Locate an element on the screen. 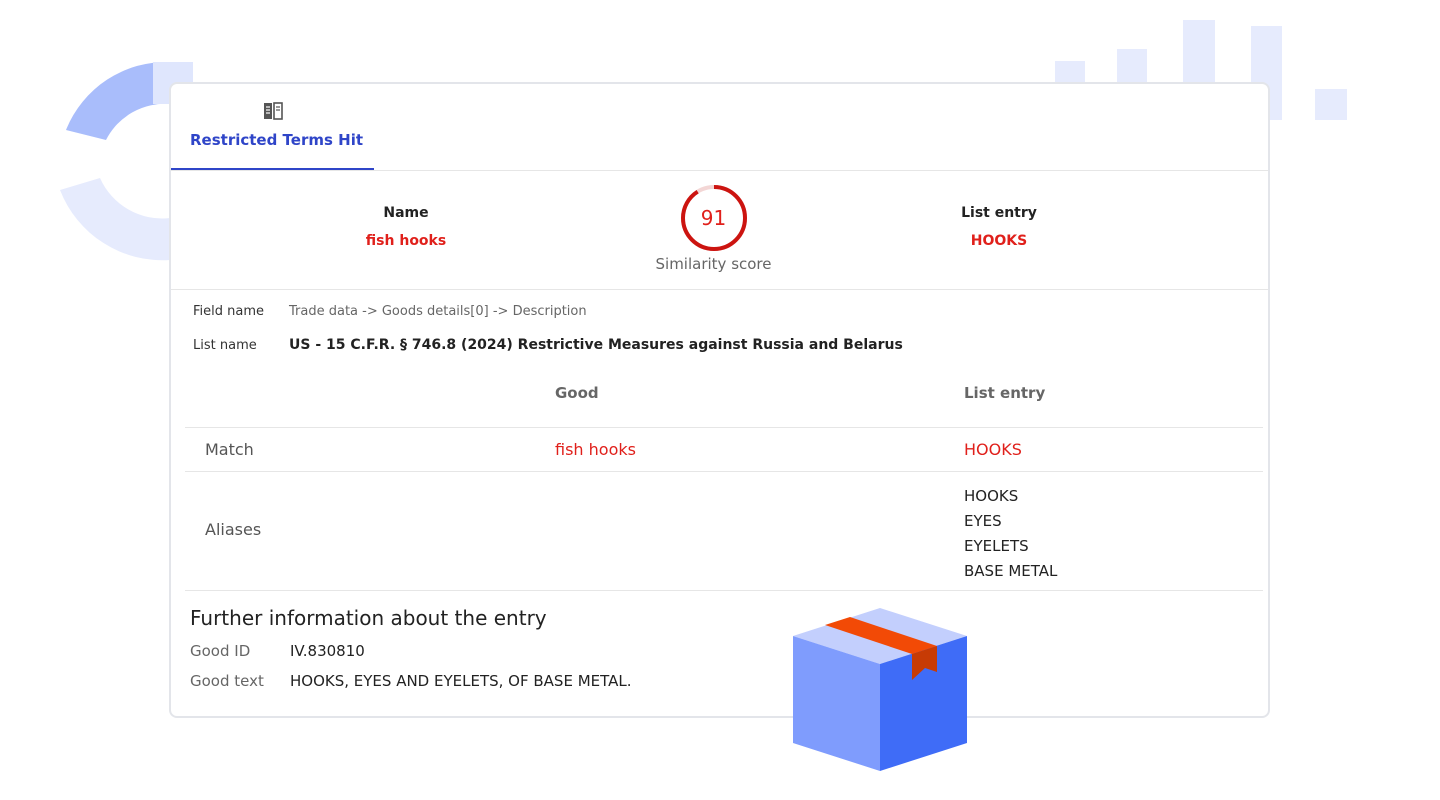  score-gauge: 91 is located at coordinates (714, 218).